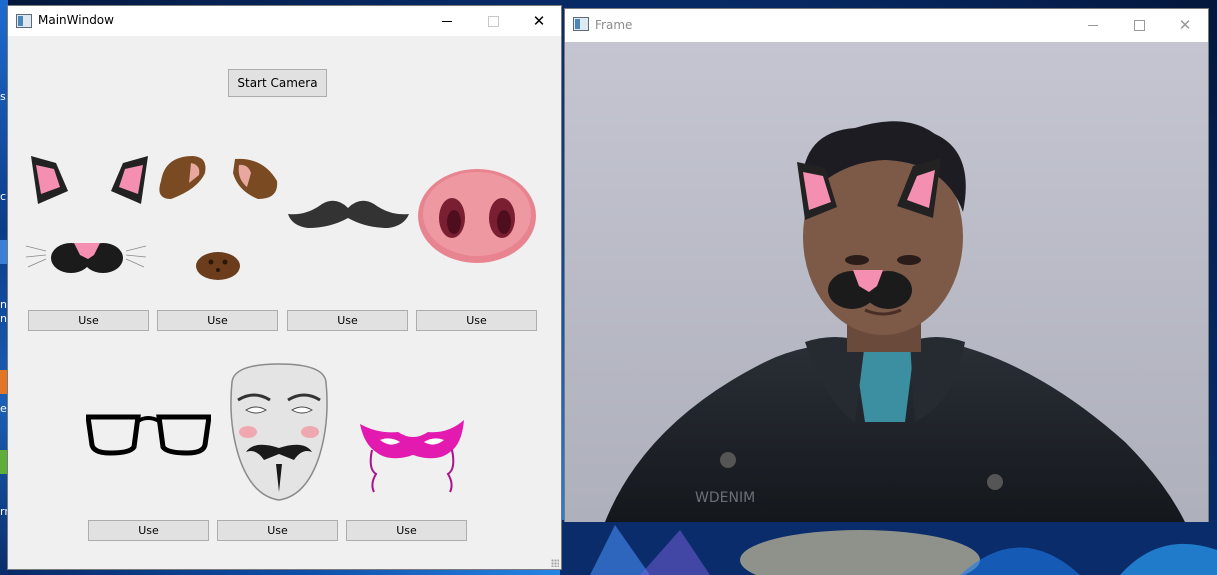  What do you see at coordinates (555, 563) in the screenshot?
I see `resize-grip` at bounding box center [555, 563].